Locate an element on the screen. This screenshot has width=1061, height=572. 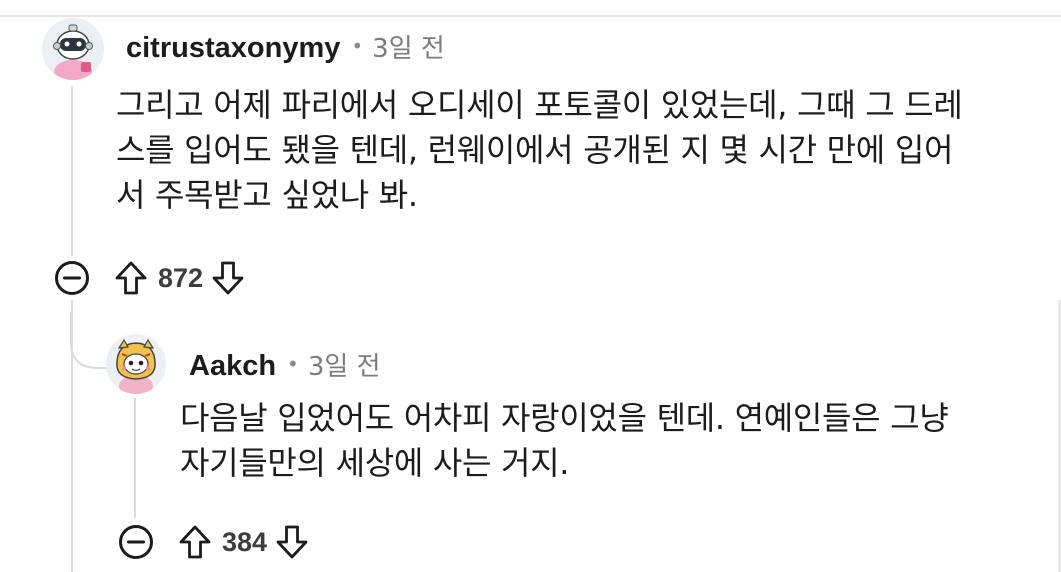
comment-header: citrustaxonymy • 3일 전 is located at coordinates (285, 46).